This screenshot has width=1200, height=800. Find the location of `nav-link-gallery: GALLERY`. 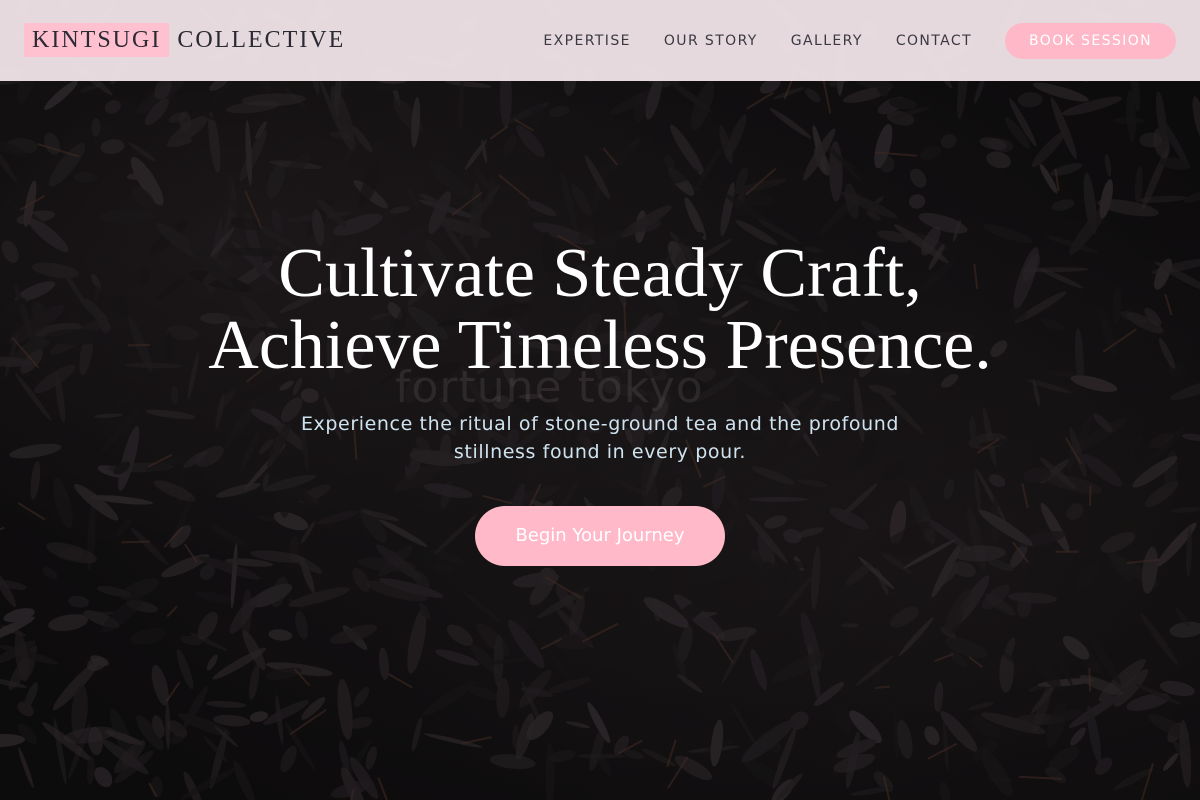

nav-link-gallery: GALLERY is located at coordinates (827, 41).